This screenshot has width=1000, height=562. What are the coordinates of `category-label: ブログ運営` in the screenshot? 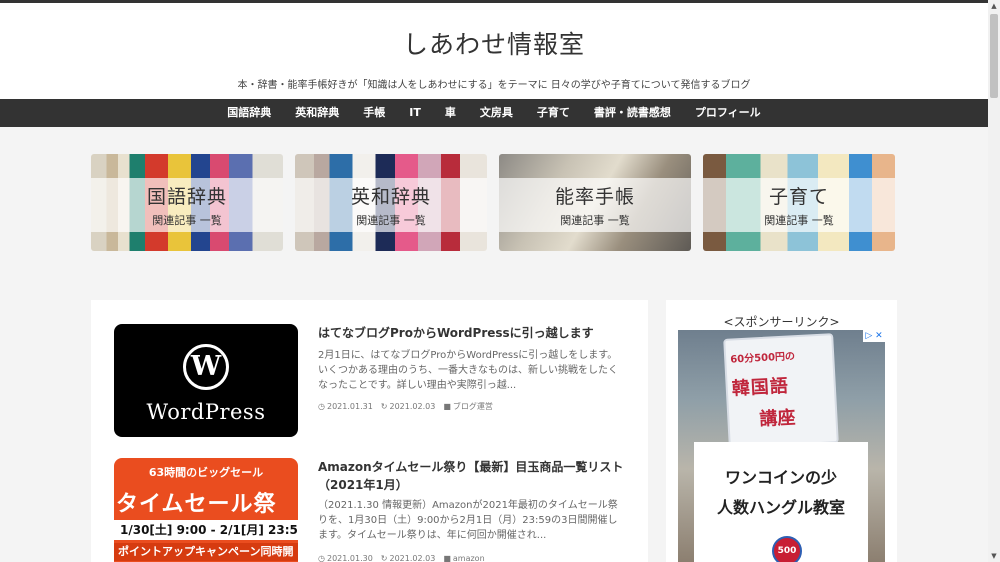 It's located at (472, 406).